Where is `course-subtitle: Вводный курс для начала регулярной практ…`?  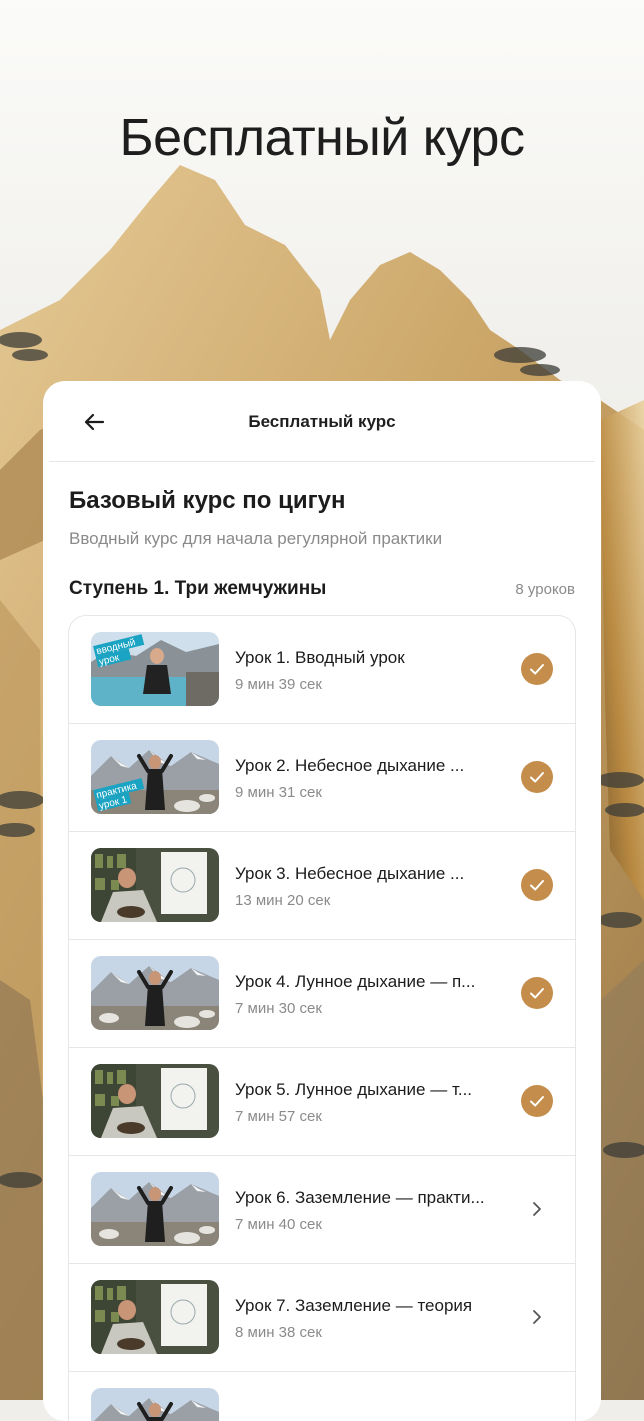 course-subtitle: Вводный курс для начала регулярной практ… is located at coordinates (256, 538).